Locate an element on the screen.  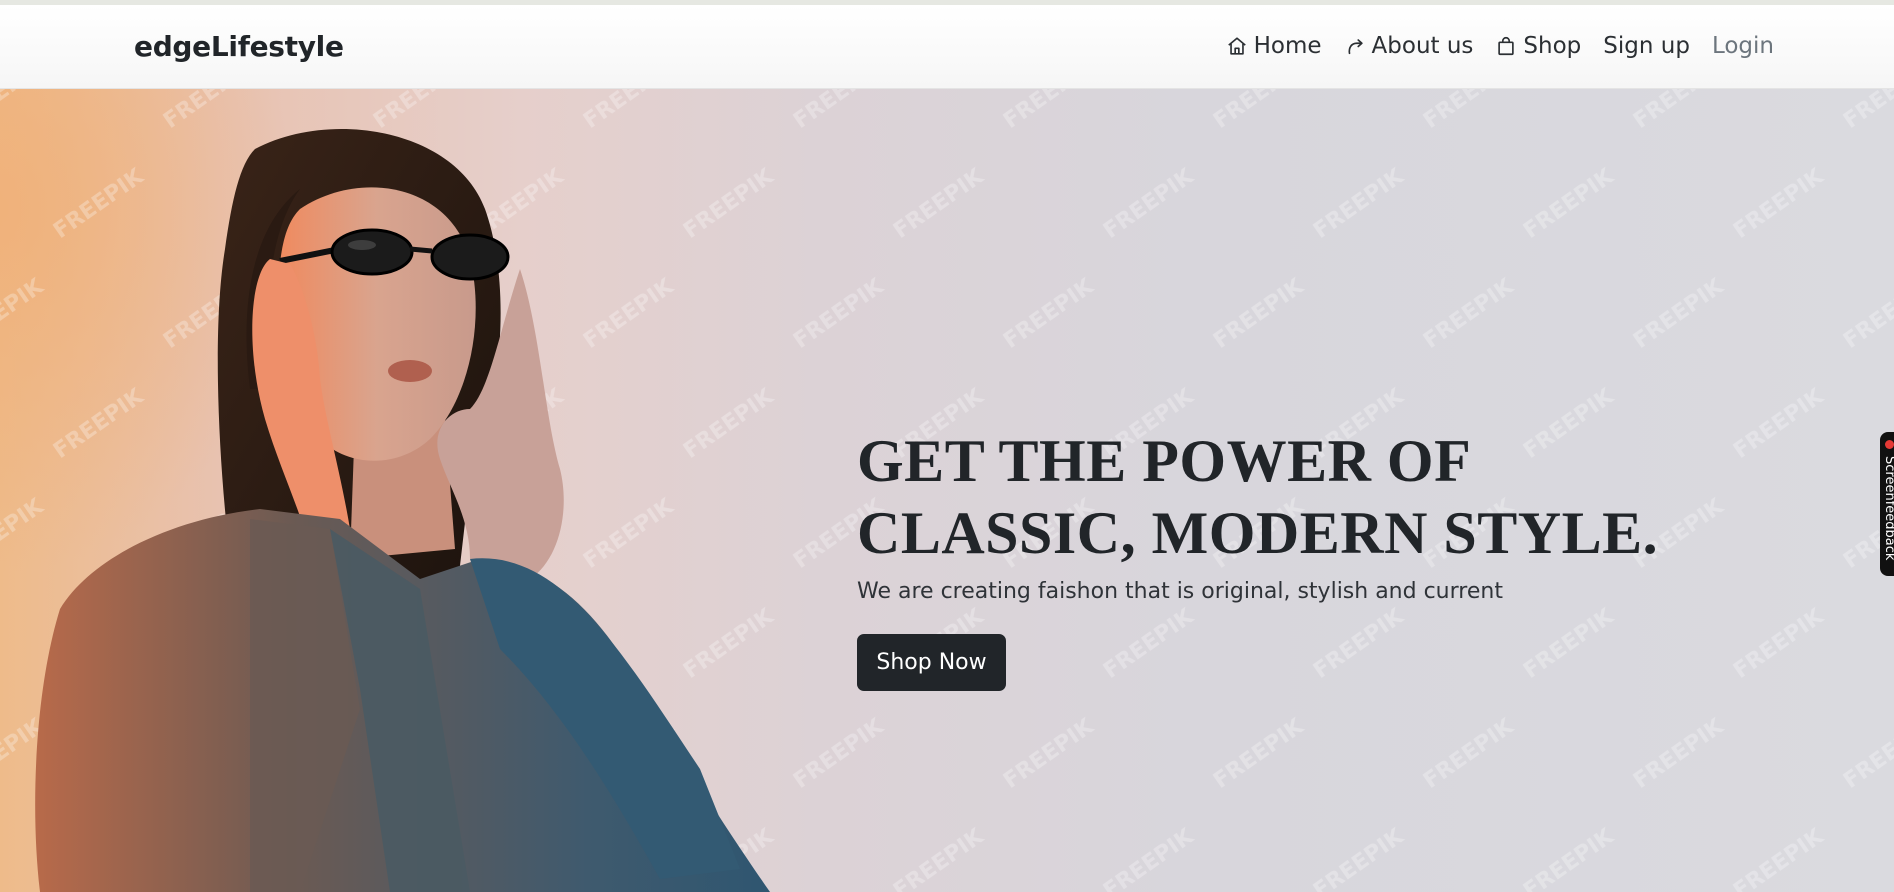
hero-headline-line1: GET THE POWER OF is located at coordinates (1164, 461).